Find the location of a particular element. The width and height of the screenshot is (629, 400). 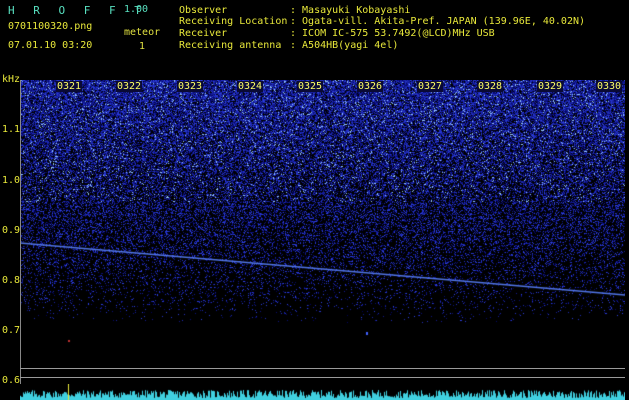

x-tick-0330: 0330 is located at coordinates (609, 86).